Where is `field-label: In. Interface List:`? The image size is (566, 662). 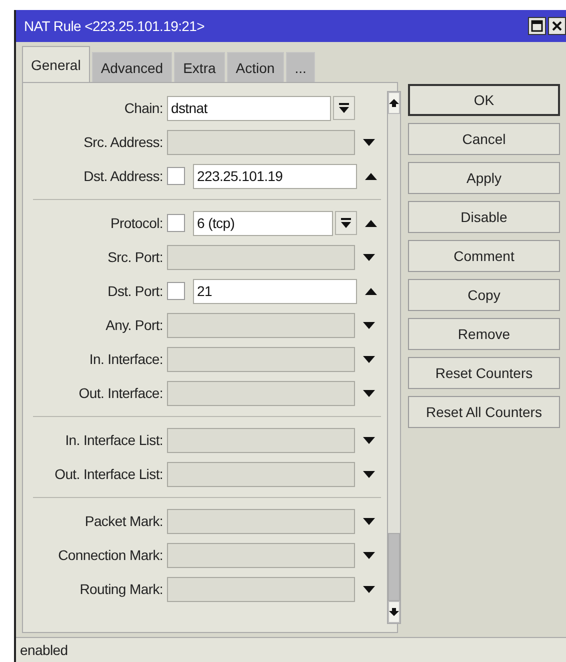 field-label: In. Interface List: is located at coordinates (114, 440).